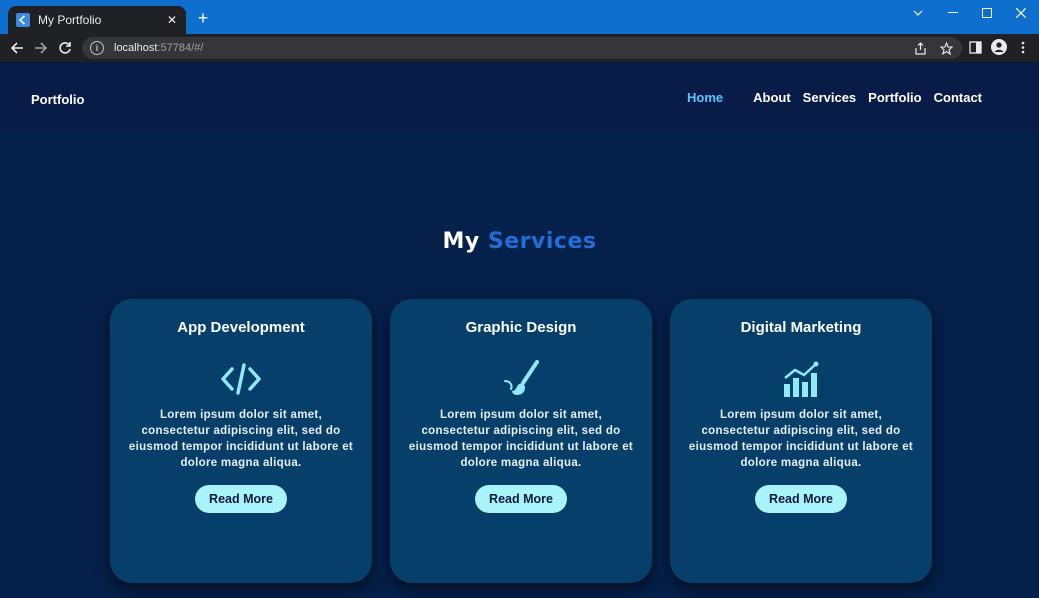 The image size is (1039, 598). I want to click on nav-services: Services, so click(830, 97).